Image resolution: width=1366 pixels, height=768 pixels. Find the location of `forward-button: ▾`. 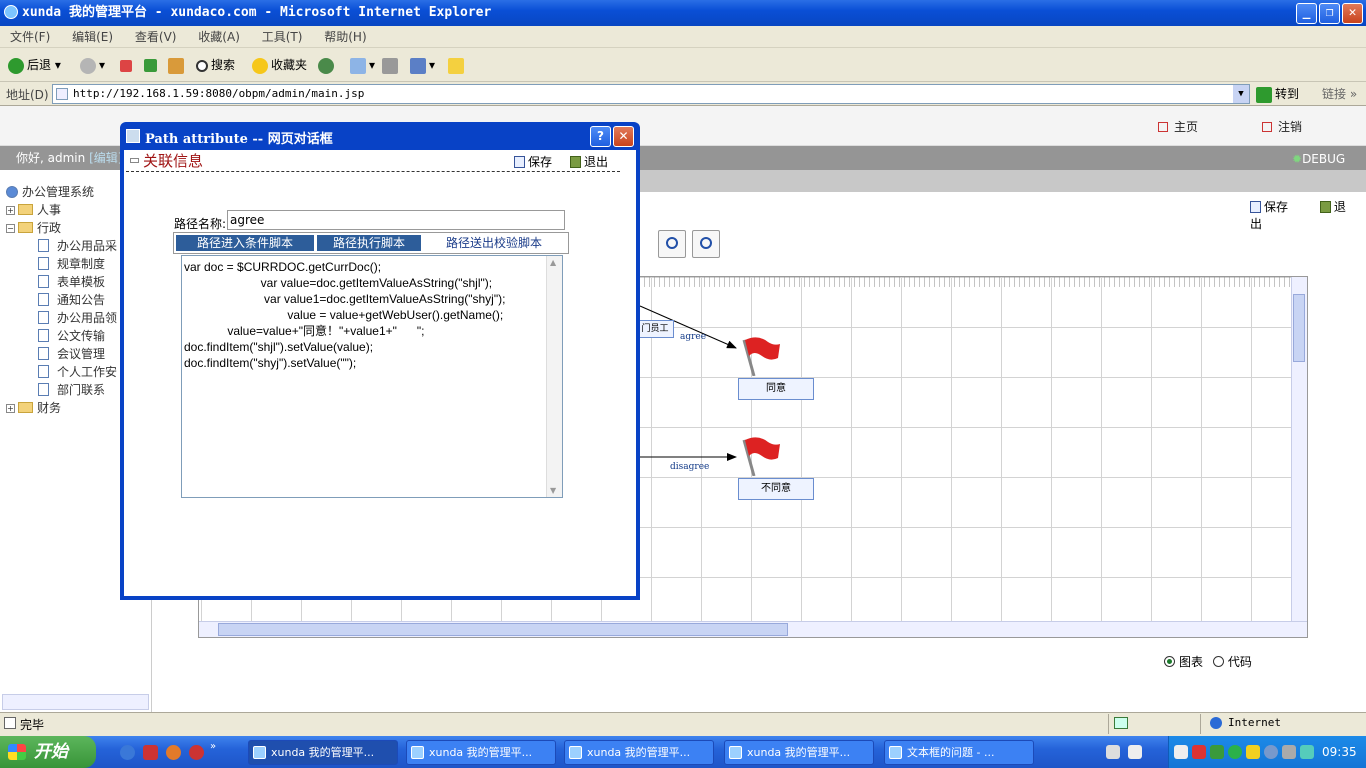

forward-button: ▾ is located at coordinates (92, 65).